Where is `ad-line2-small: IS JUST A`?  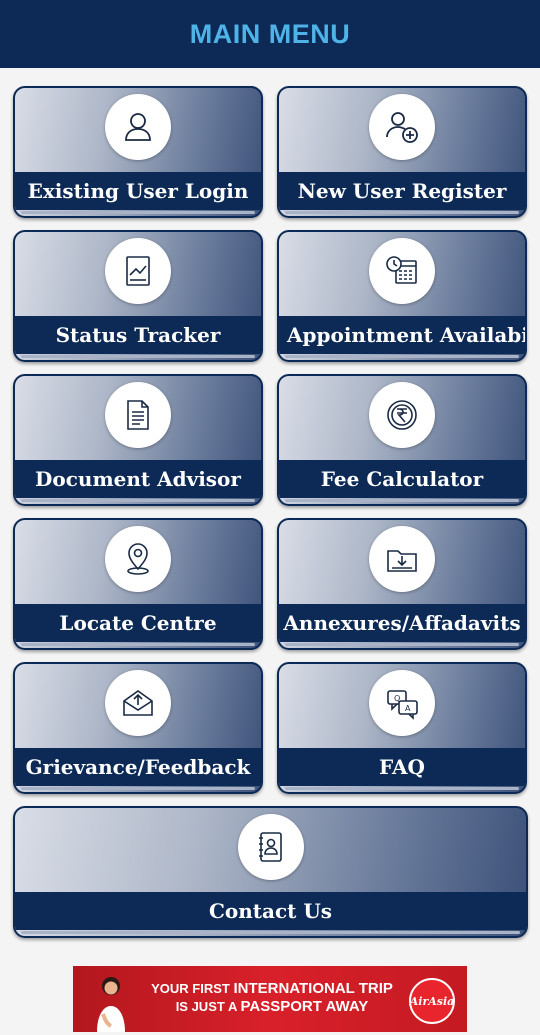
ad-line2-small: IS JUST A is located at coordinates (206, 1006).